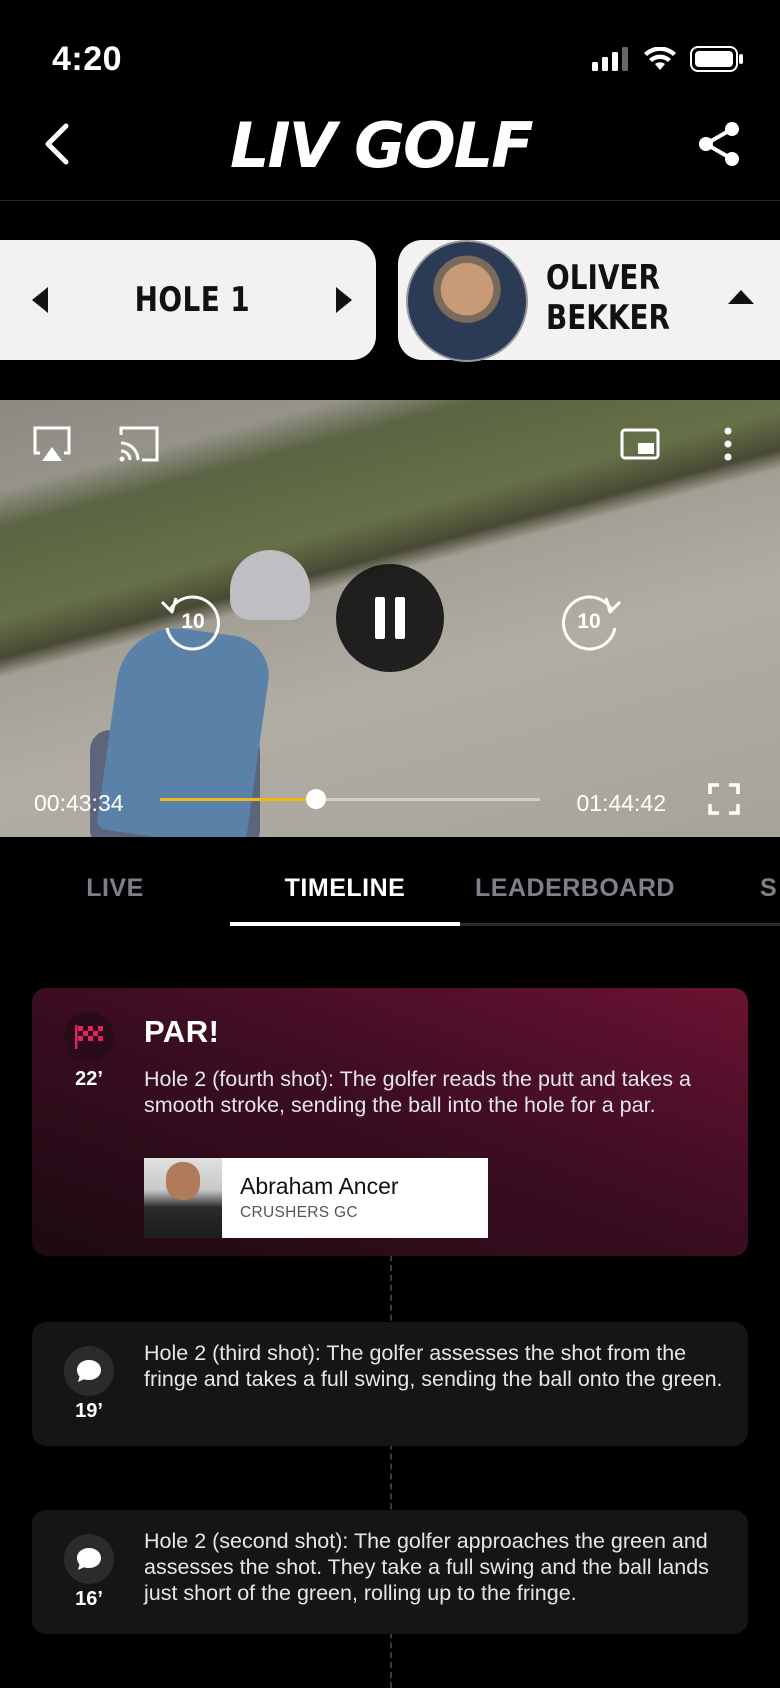 This screenshot has height=1688, width=780. I want to click on player-name: OLIVER BEKKER, so click(608, 298).